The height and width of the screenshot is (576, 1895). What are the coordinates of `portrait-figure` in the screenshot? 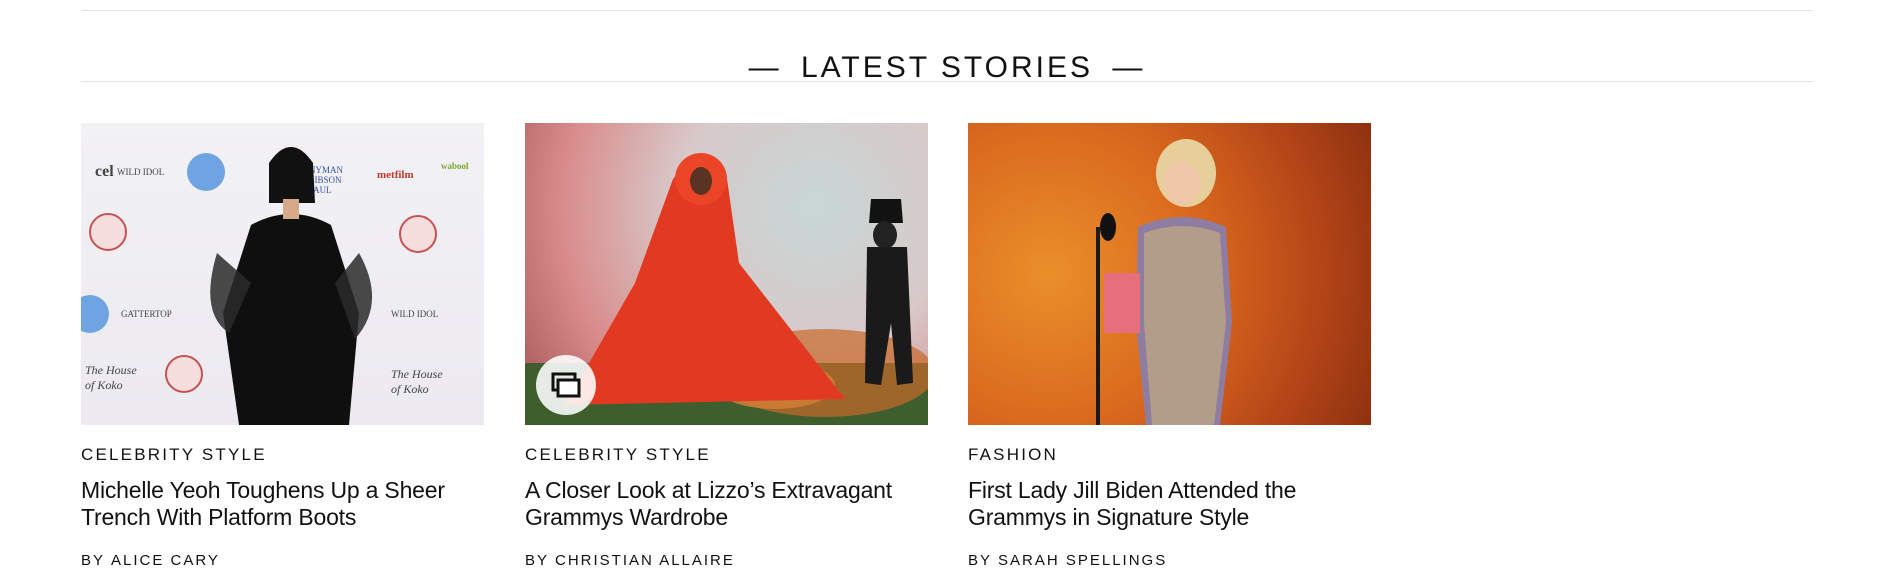 It's located at (291, 286).